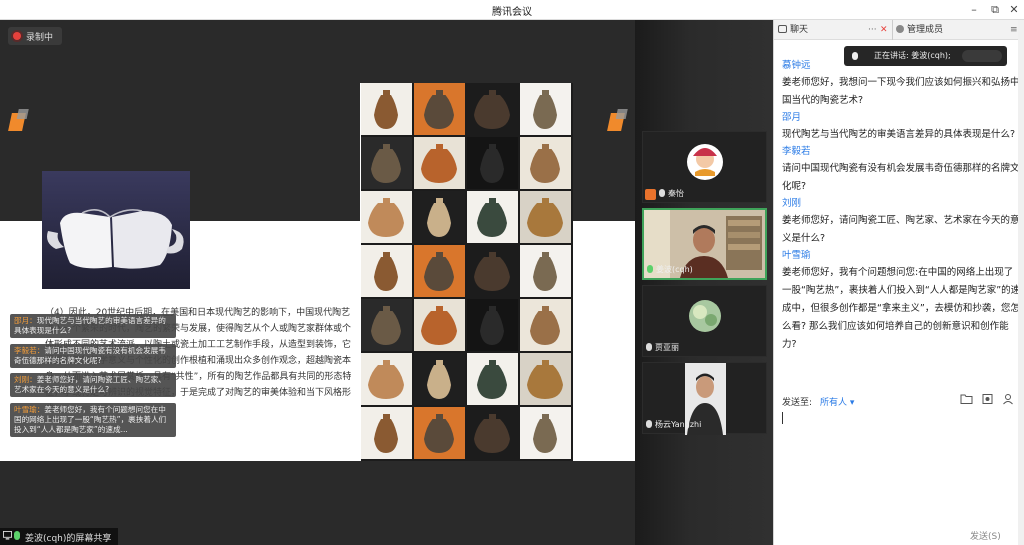 This screenshot has width=1024, height=545. I want to click on folder-icon, so click(967, 399).